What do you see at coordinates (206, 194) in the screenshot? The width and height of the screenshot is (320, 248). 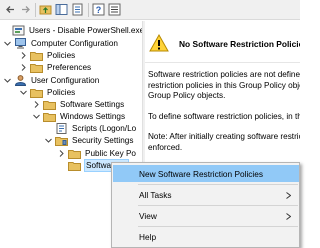 I see `menu-item-all-tasks: All Tasks` at bounding box center [206, 194].